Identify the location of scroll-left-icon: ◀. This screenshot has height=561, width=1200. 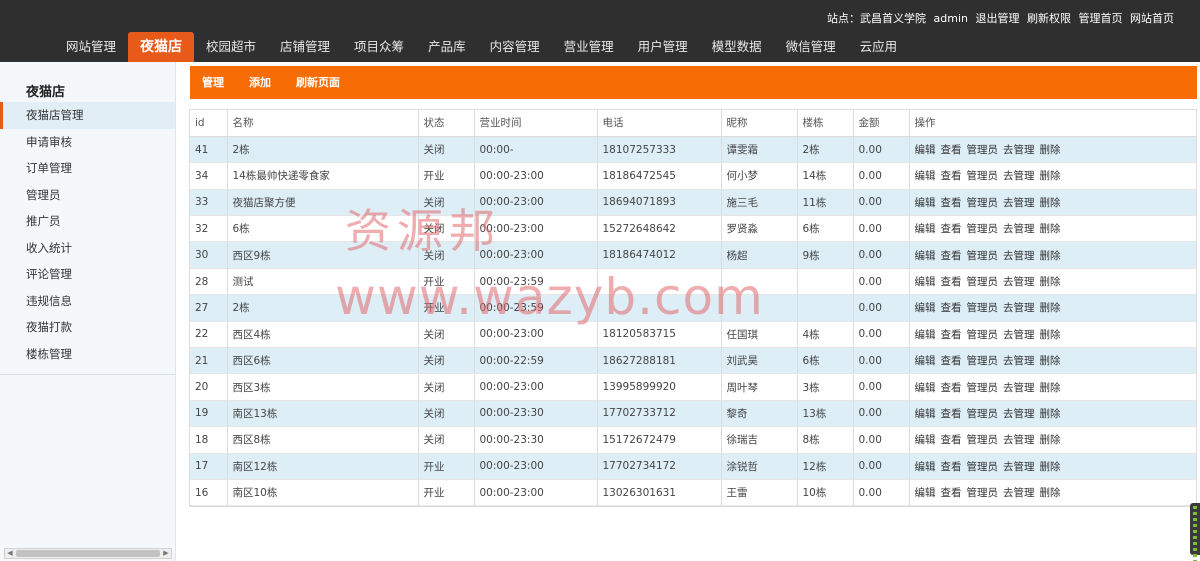
(10, 553).